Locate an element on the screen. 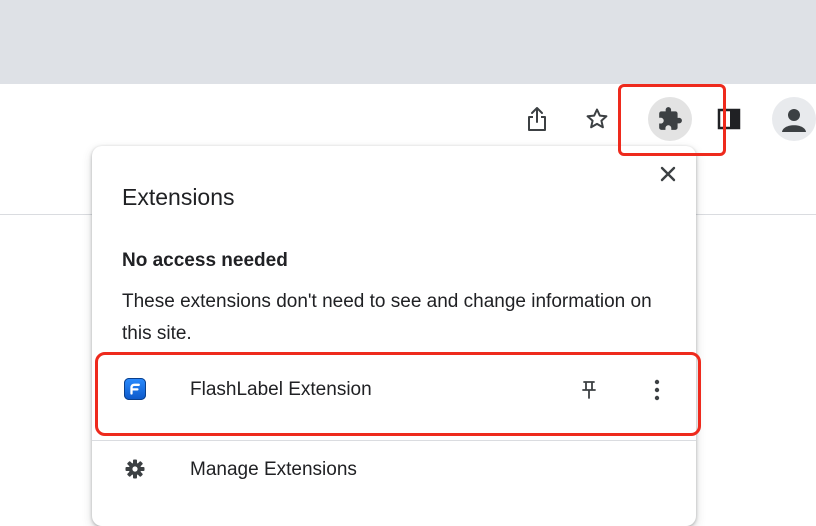 This screenshot has height=526, width=816. profile-icon is located at coordinates (794, 119).